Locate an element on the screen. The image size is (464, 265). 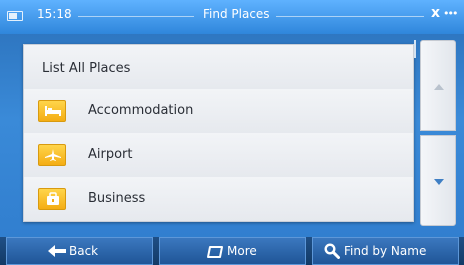
bottom-toolbar: Back More Find by Name is located at coordinates (232, 251).